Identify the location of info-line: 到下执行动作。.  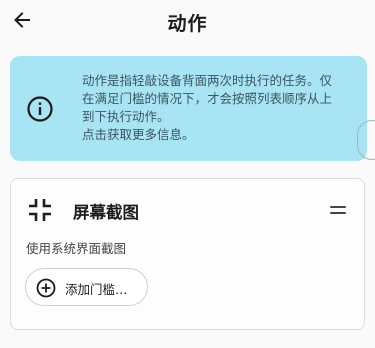
(126, 116).